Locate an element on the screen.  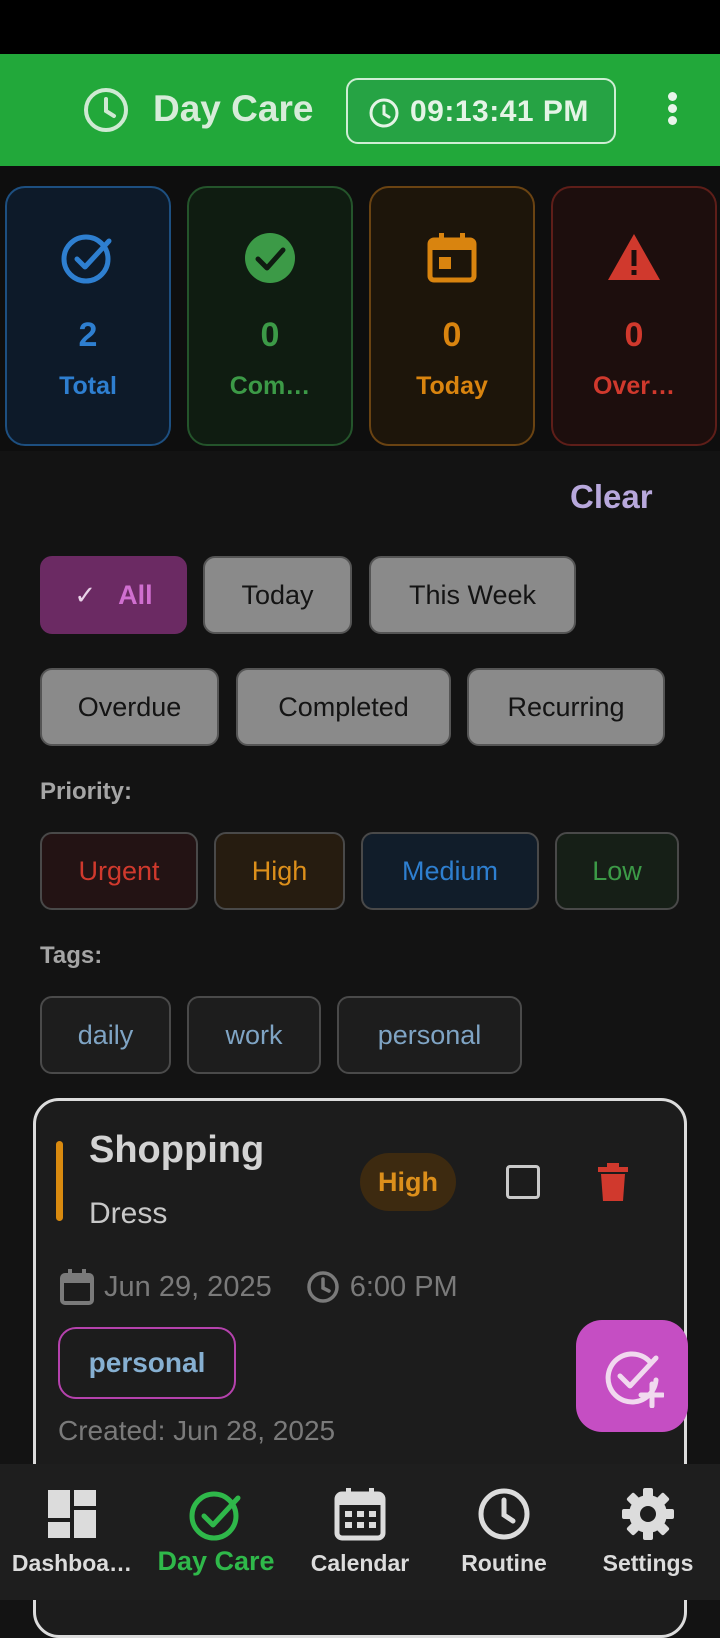
priority-heading: Priority: is located at coordinates (86, 791).